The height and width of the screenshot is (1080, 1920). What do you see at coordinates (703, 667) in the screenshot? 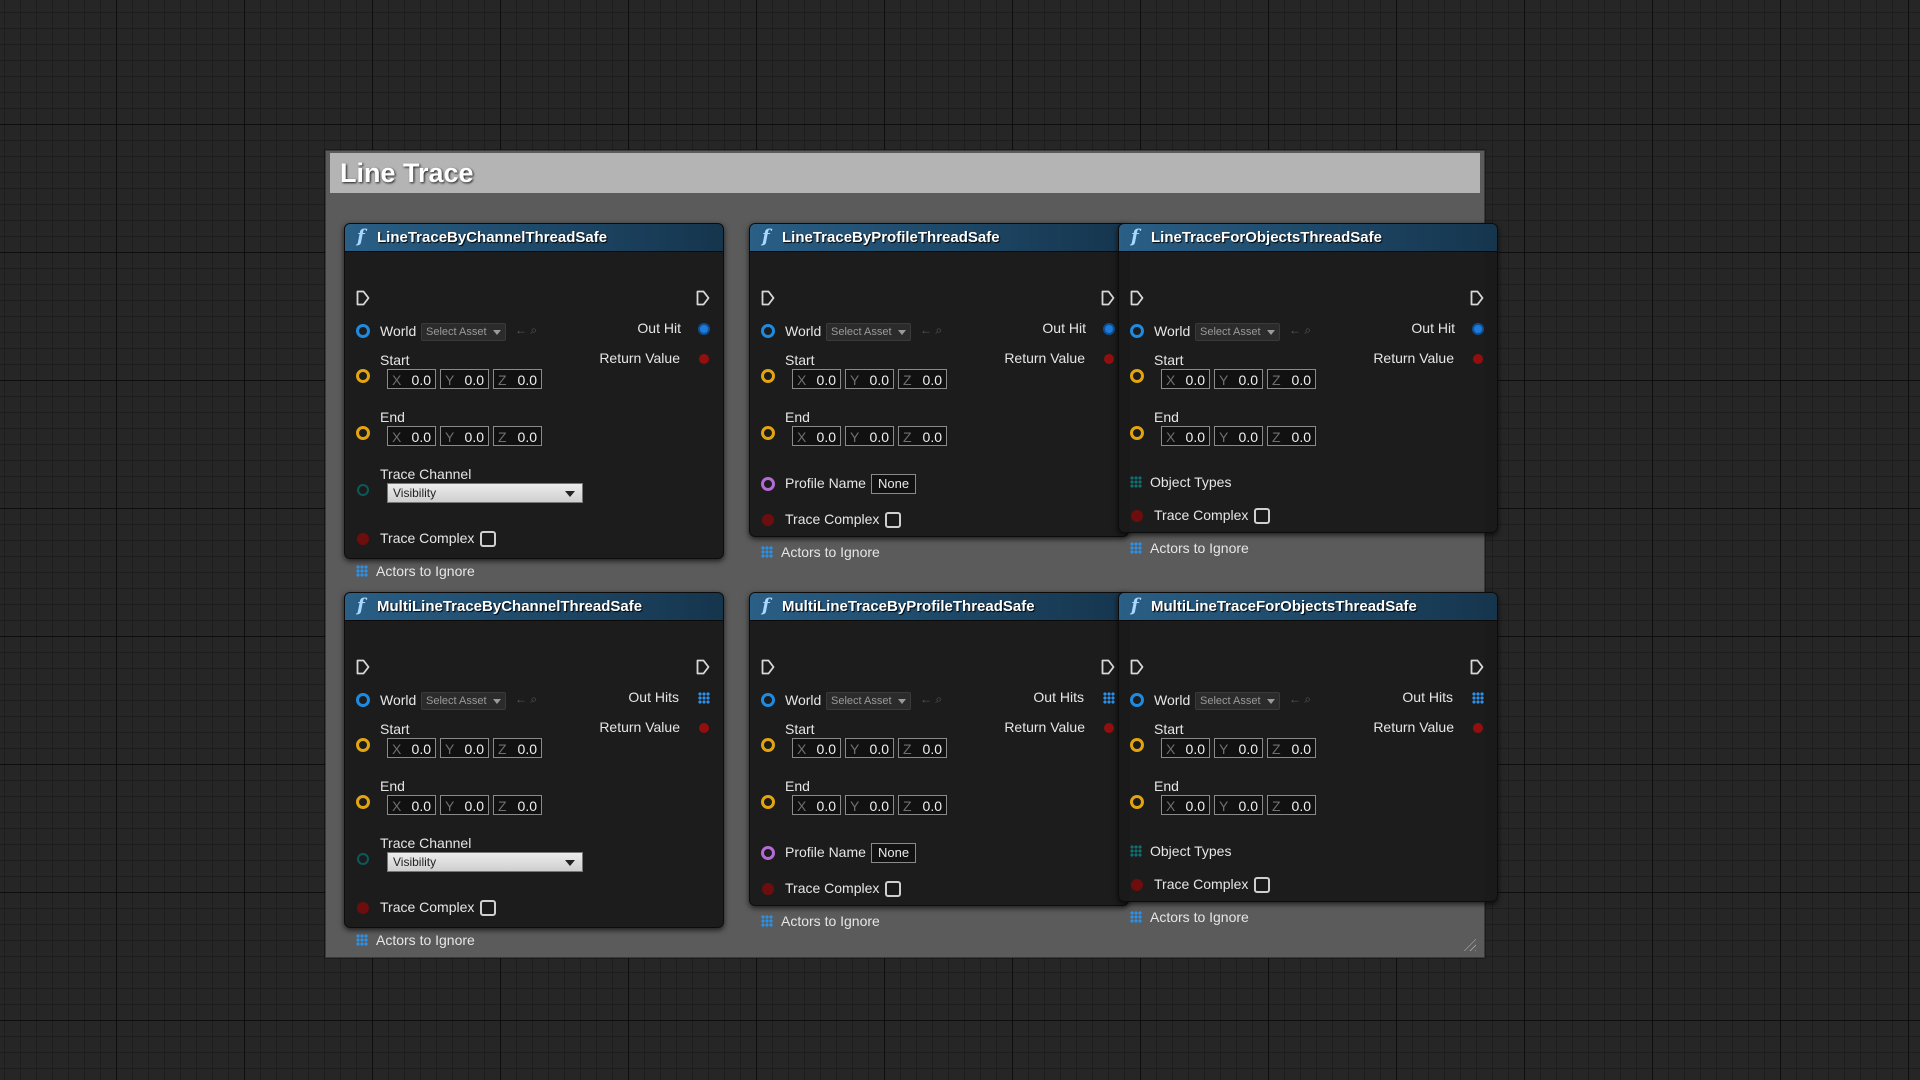
I see `exec-out-pin-icon` at bounding box center [703, 667].